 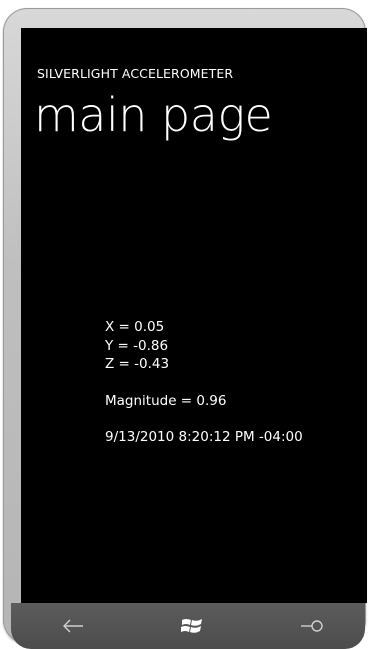 I want to click on back-arrow-icon, so click(x=73, y=626).